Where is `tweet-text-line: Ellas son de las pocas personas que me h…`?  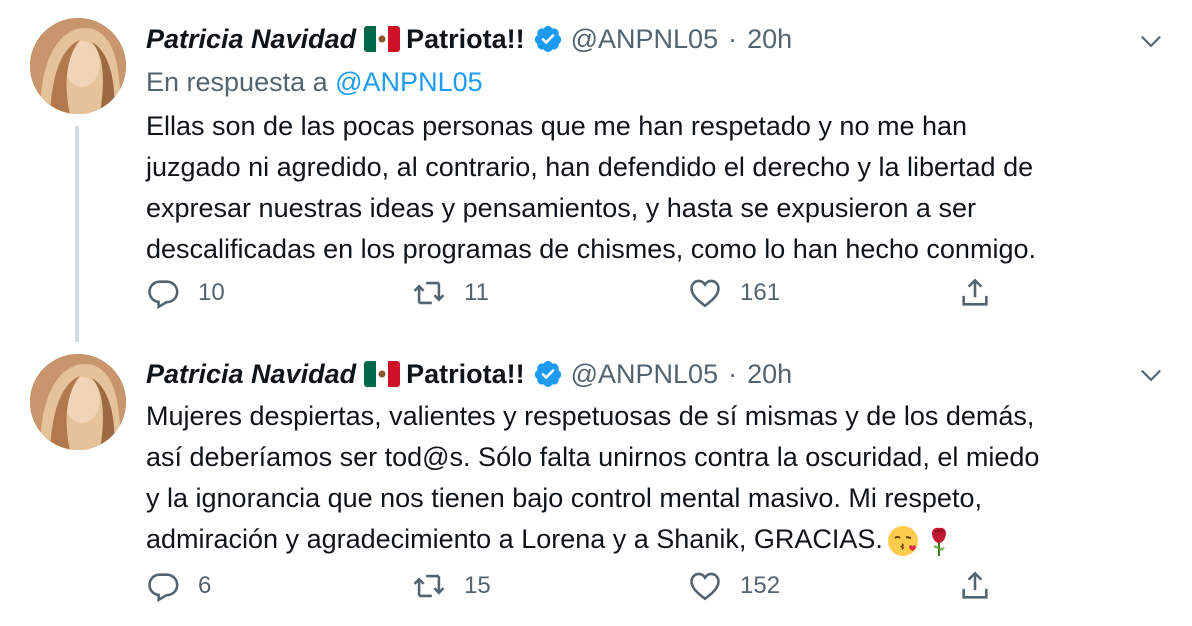
tweet-text-line: Ellas son de las pocas personas que me h… is located at coordinates (557, 126).